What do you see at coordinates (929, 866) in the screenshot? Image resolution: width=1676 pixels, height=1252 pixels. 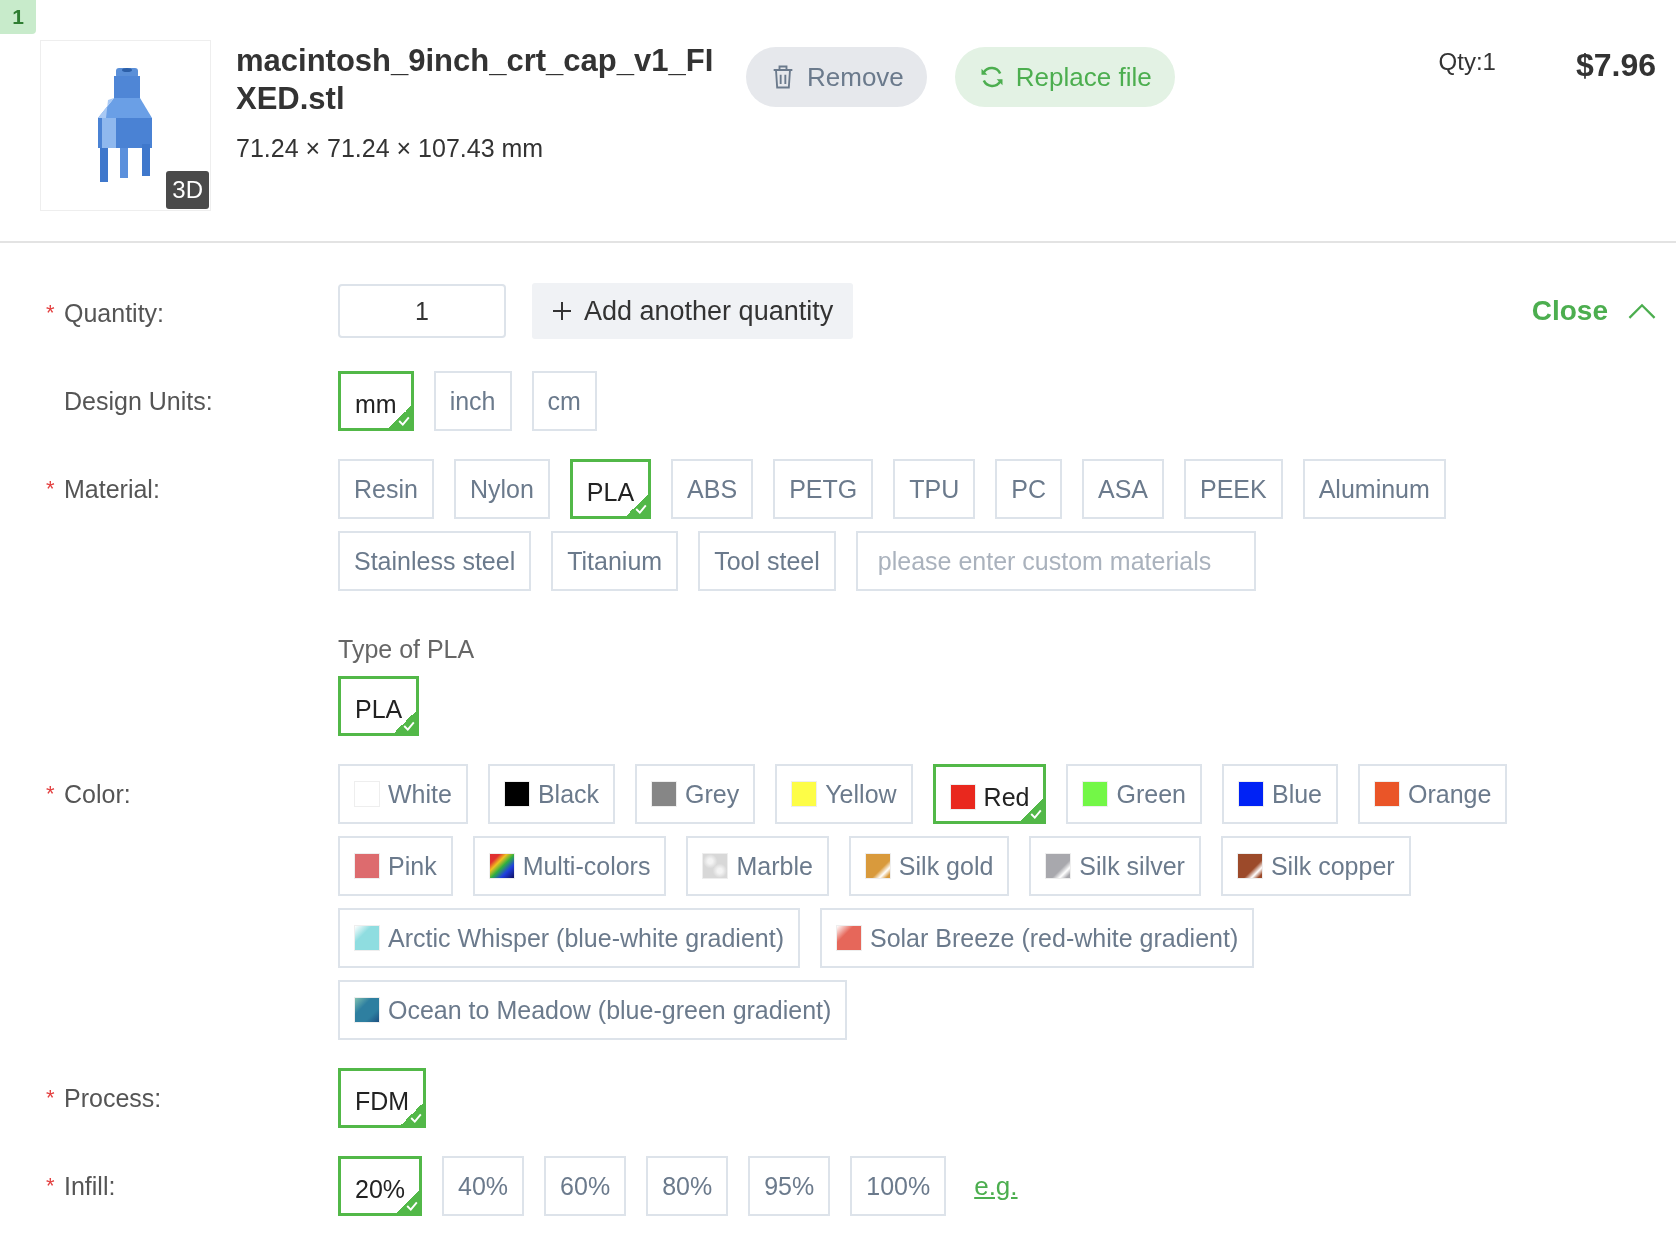 I see `color-option: Silk gold` at bounding box center [929, 866].